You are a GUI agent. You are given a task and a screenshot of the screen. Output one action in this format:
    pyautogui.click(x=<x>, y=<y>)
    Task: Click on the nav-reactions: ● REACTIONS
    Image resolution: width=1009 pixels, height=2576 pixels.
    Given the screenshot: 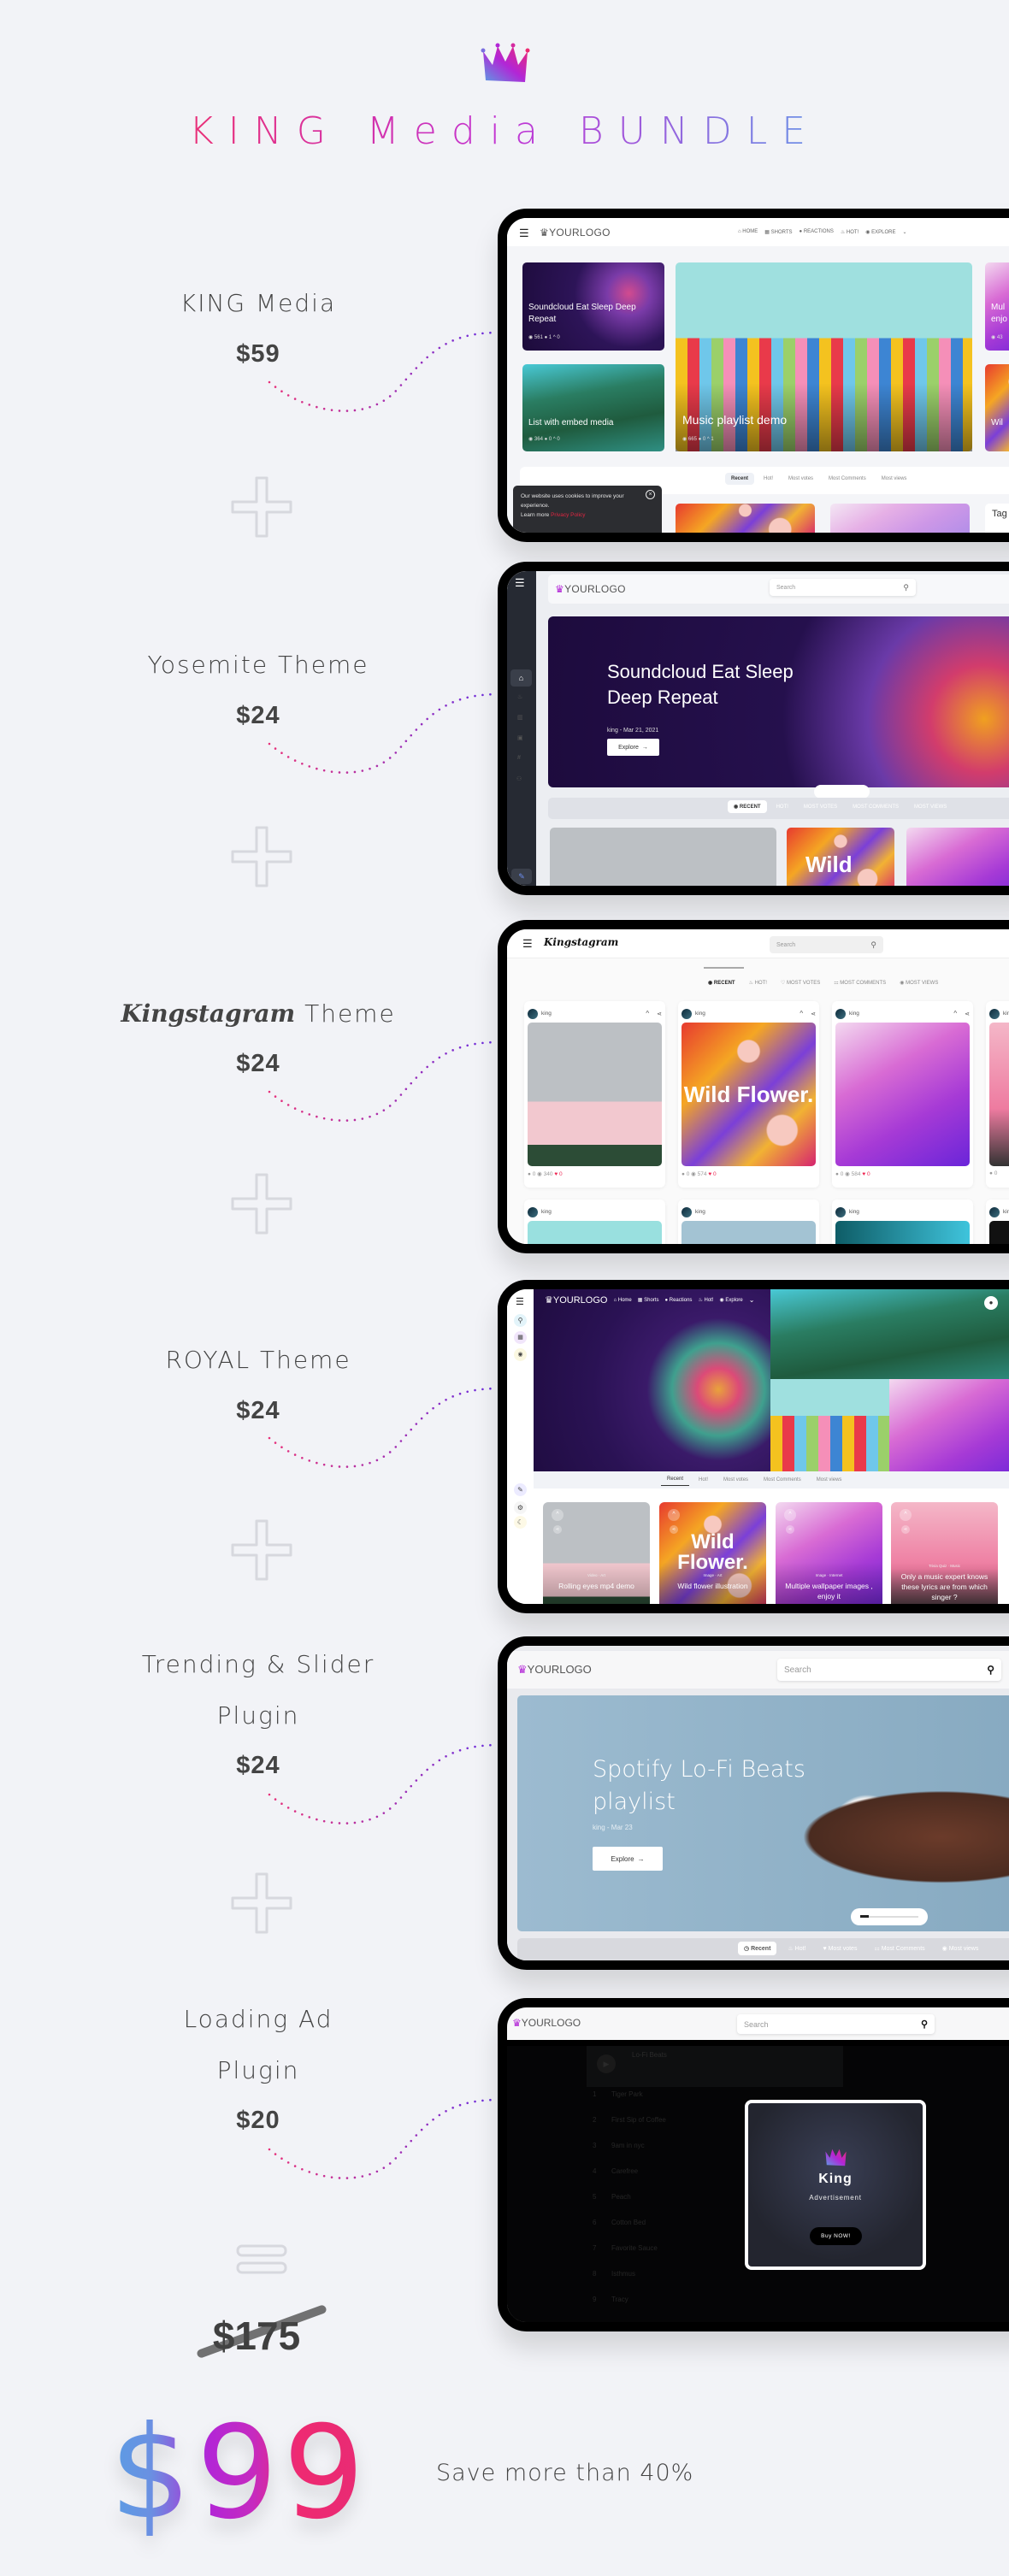 What is the action you would take?
    pyautogui.click(x=817, y=232)
    